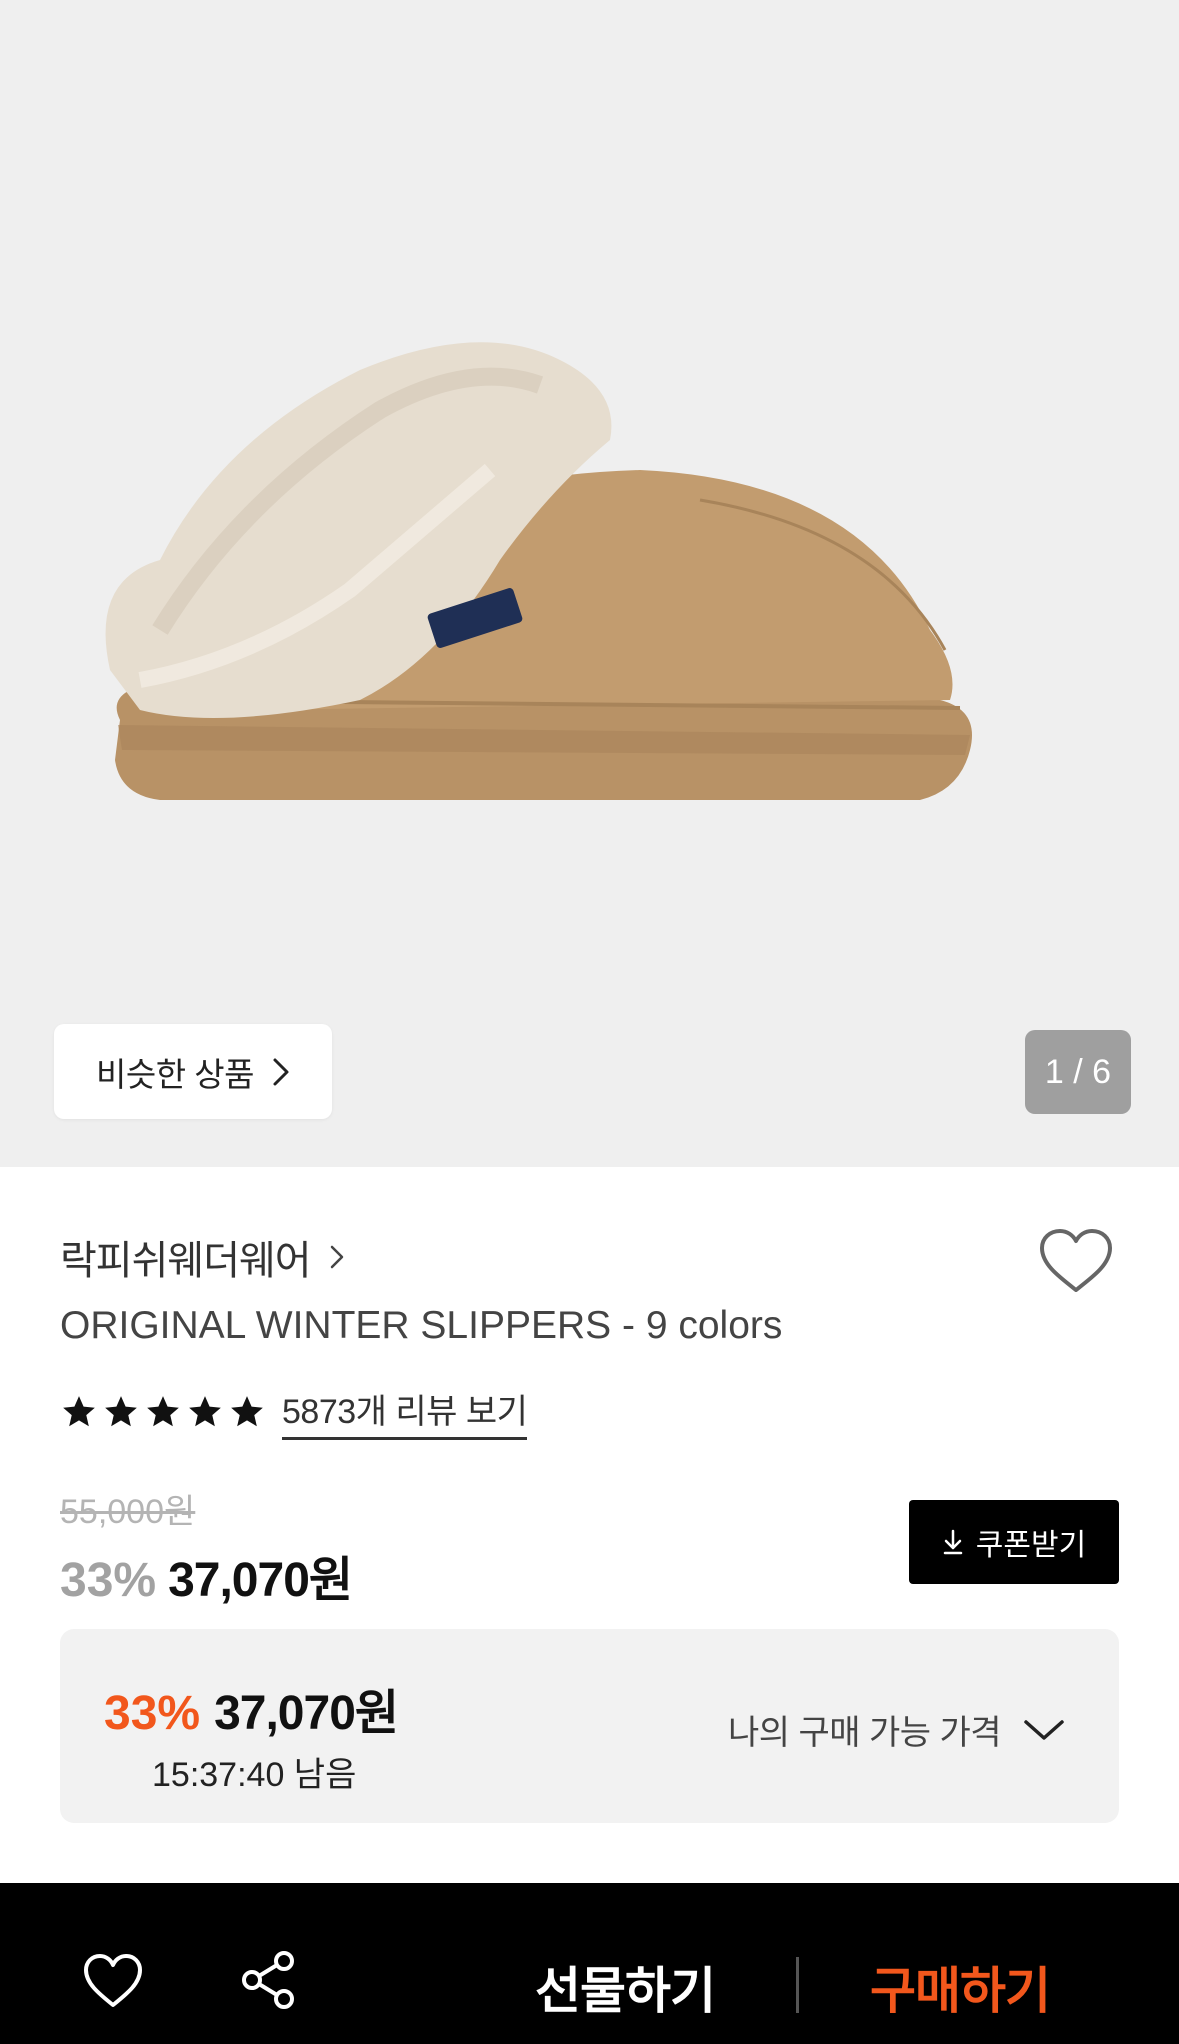 The width and height of the screenshot is (1179, 2044). I want to click on download-icon, so click(953, 1542).